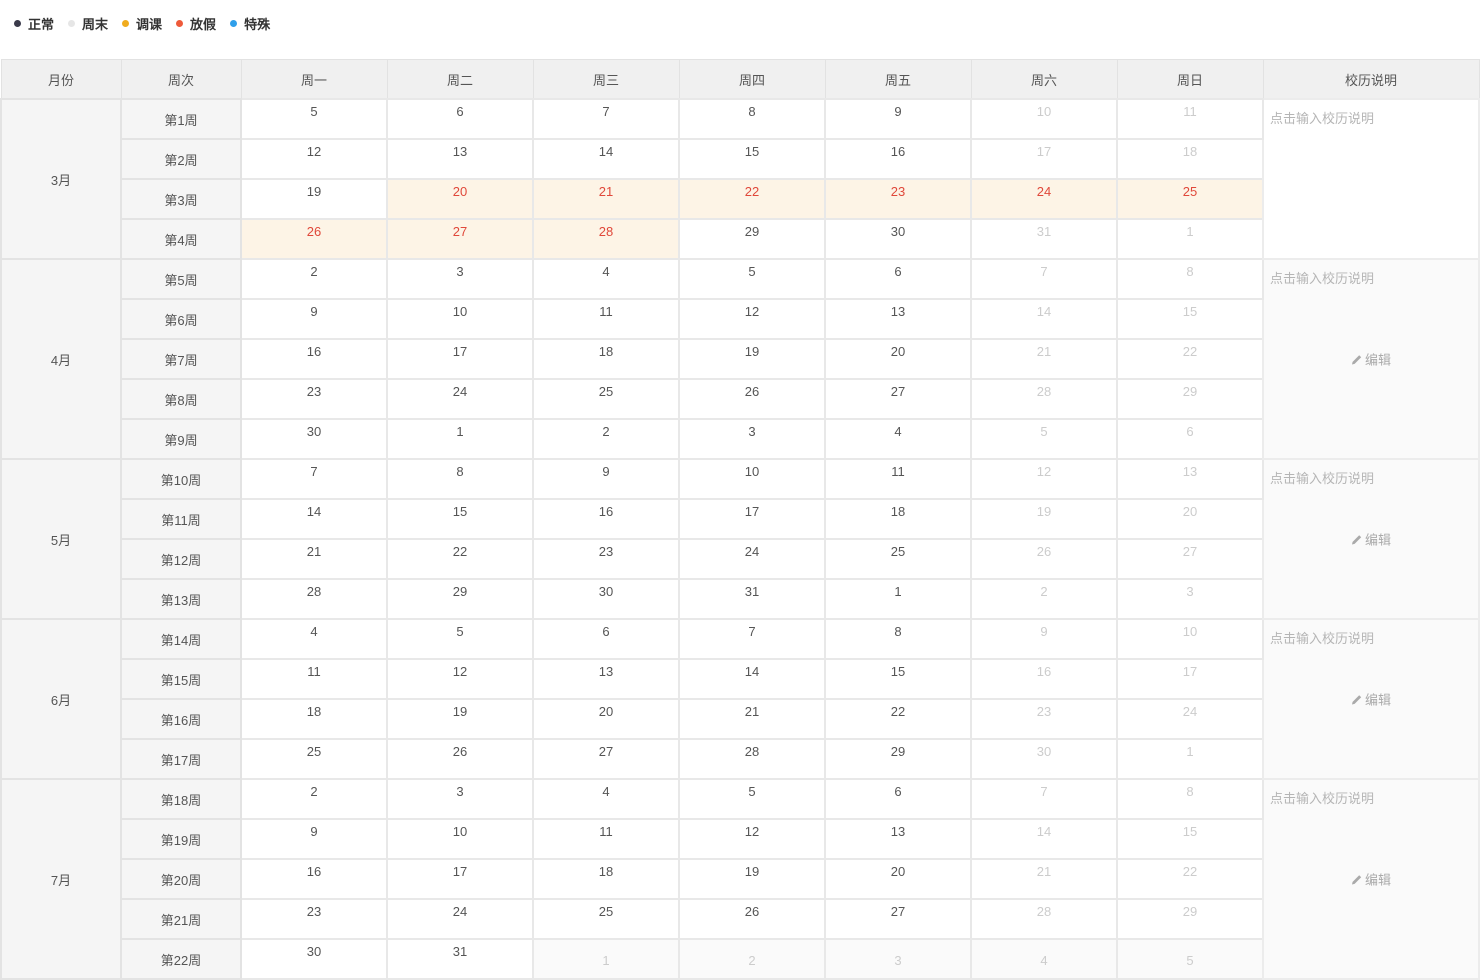 The height and width of the screenshot is (980, 1480). Describe the element at coordinates (314, 159) in the screenshot. I see `day-cell: 12` at that location.